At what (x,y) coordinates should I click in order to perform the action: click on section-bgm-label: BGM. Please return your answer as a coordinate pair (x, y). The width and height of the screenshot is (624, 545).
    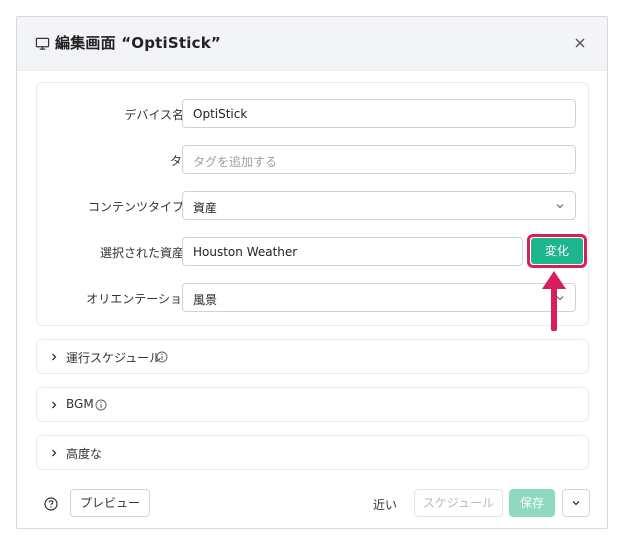
    Looking at the image, I should click on (80, 404).